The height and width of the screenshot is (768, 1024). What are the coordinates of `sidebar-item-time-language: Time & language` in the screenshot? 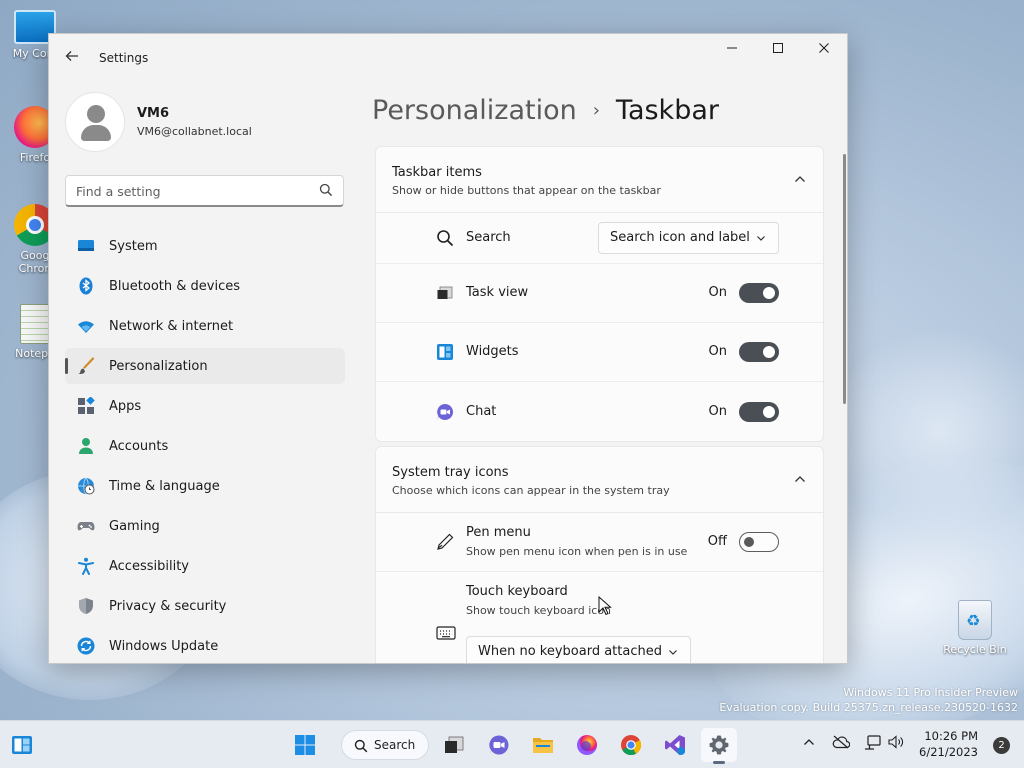 It's located at (205, 486).